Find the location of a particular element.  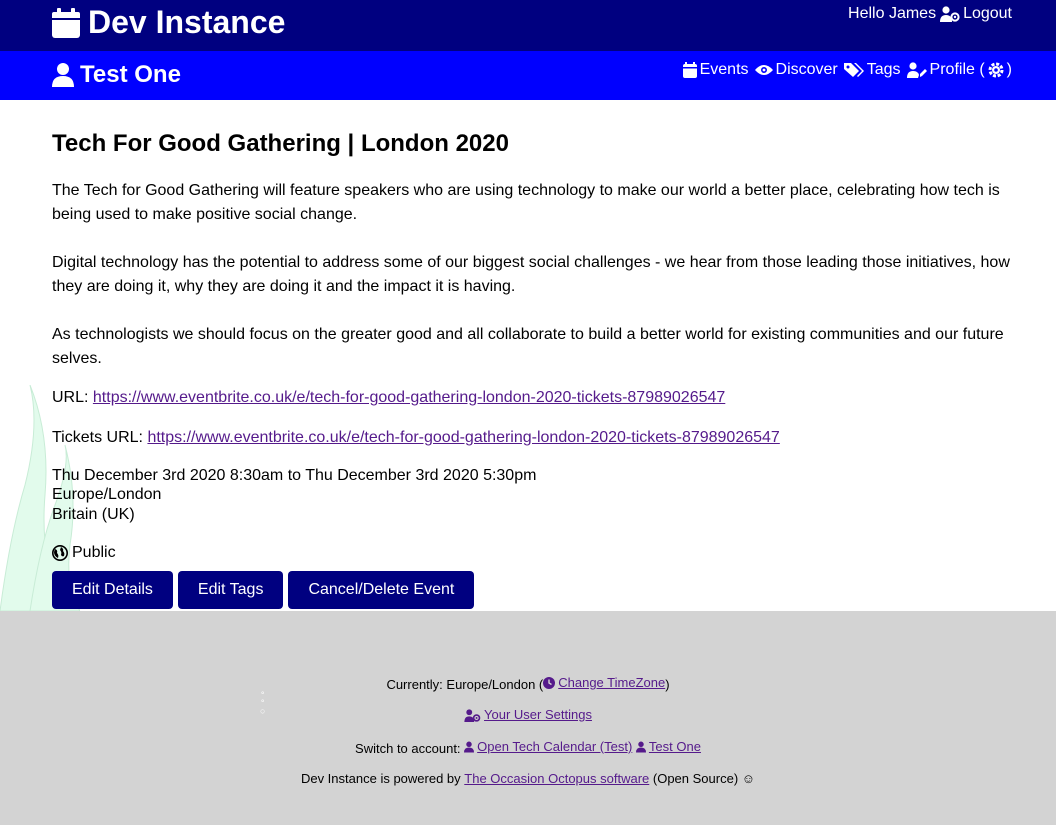

software-link: The Occasion Octopus software is located at coordinates (556, 779).